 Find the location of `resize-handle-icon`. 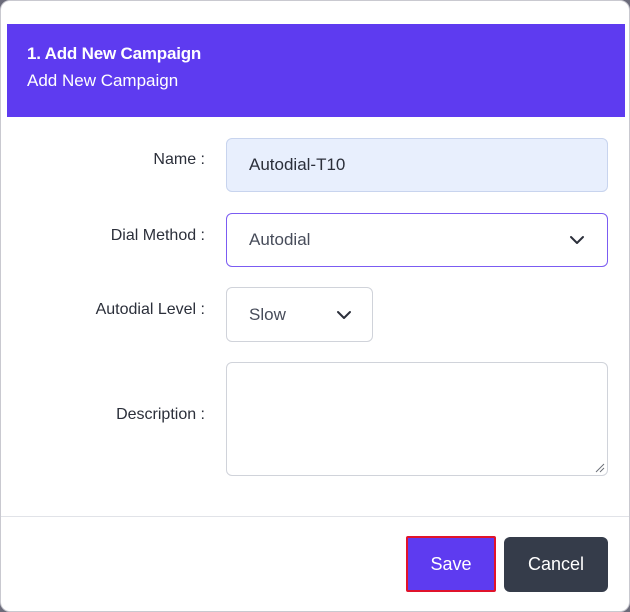

resize-handle-icon is located at coordinates (600, 468).